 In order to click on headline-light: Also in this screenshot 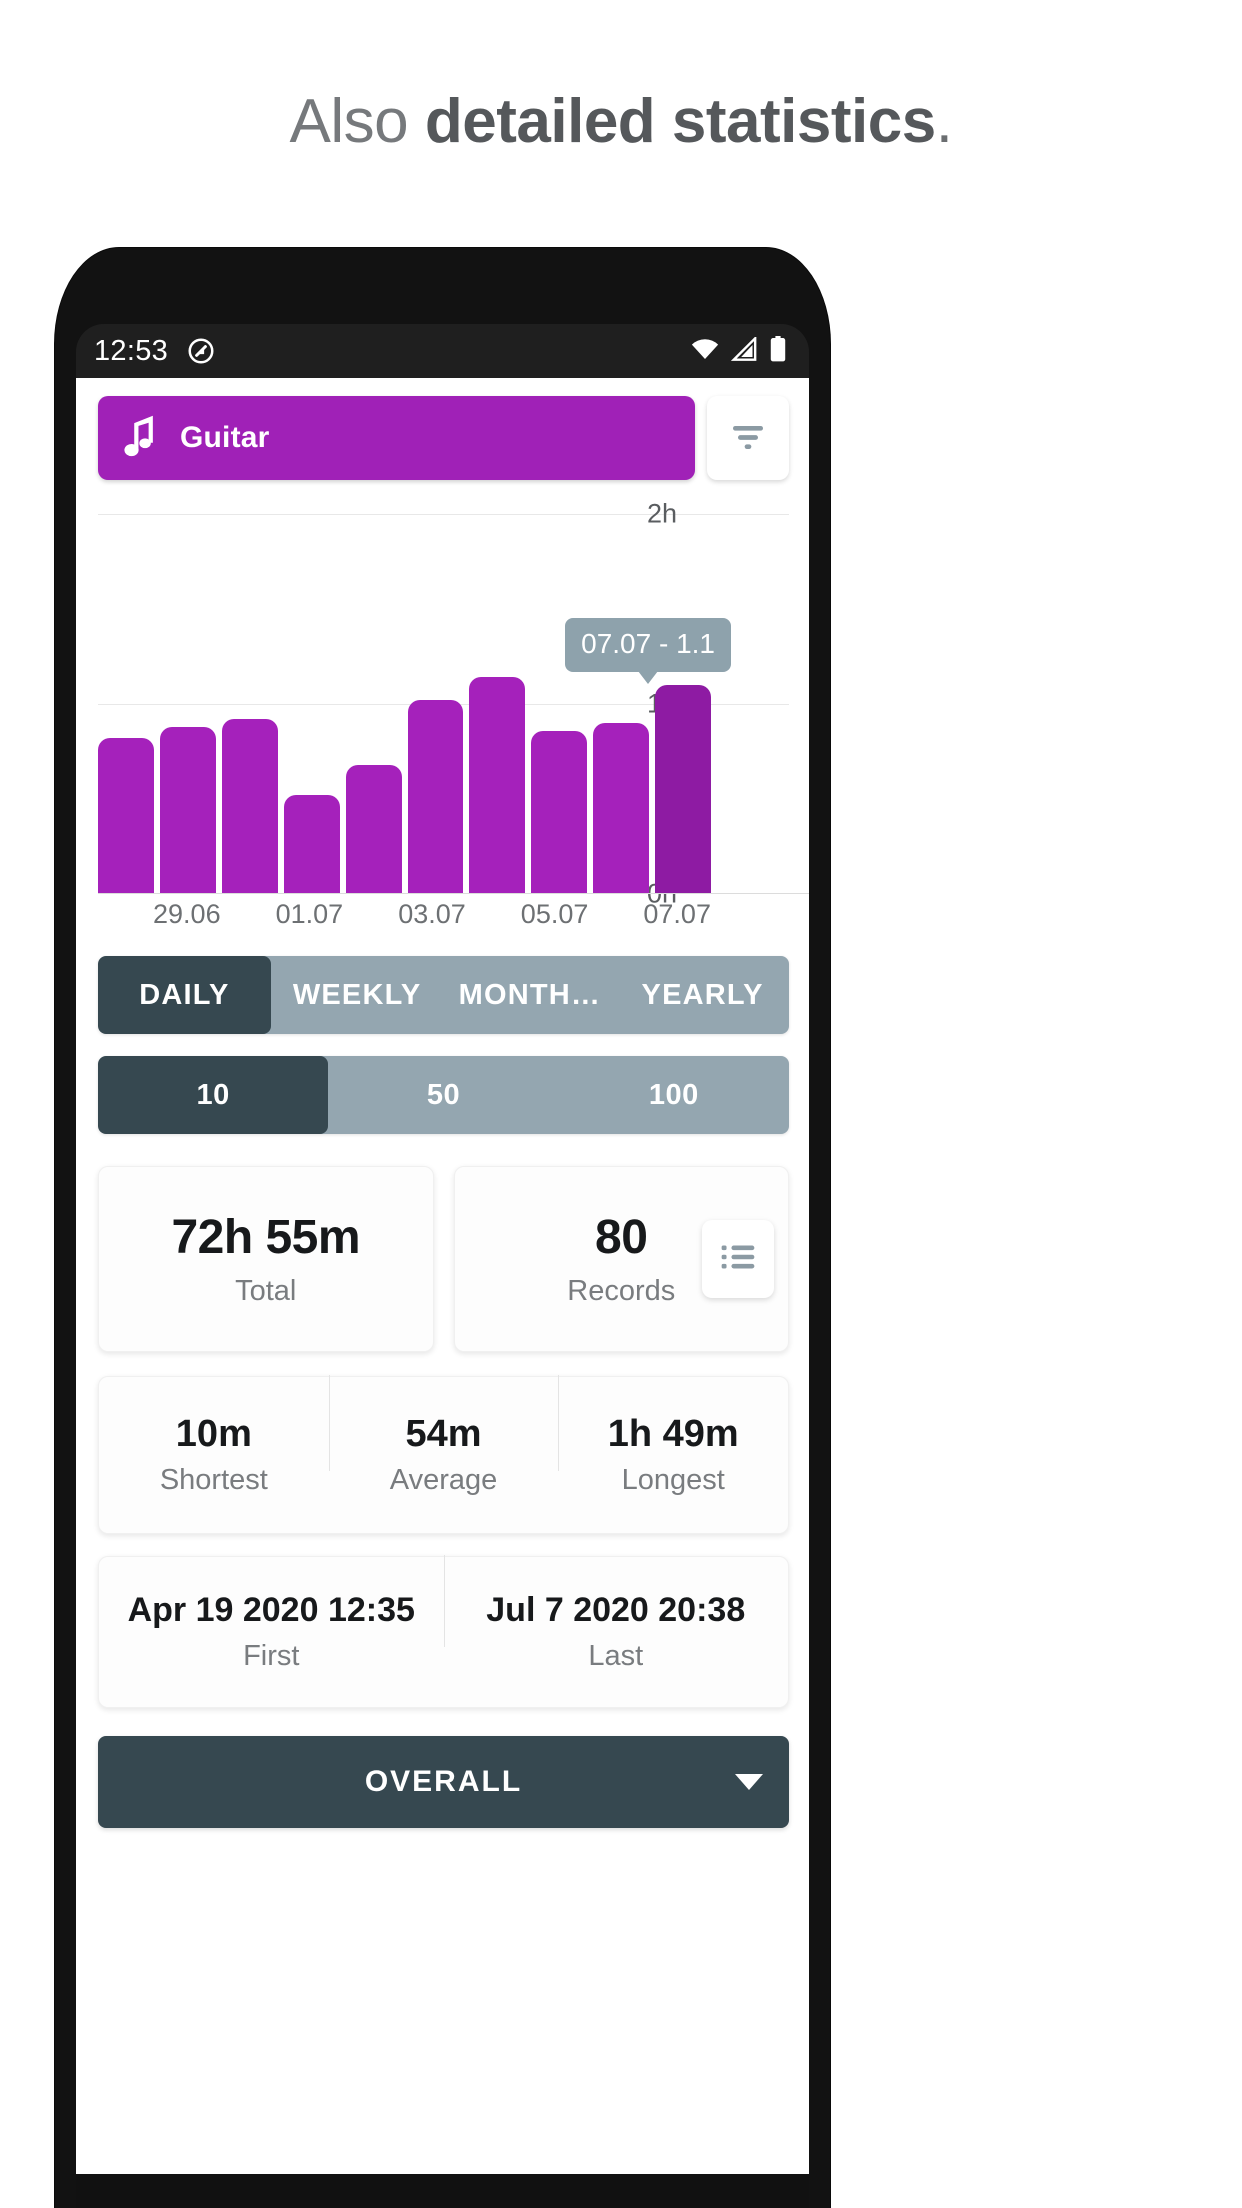, I will do `click(357, 121)`.